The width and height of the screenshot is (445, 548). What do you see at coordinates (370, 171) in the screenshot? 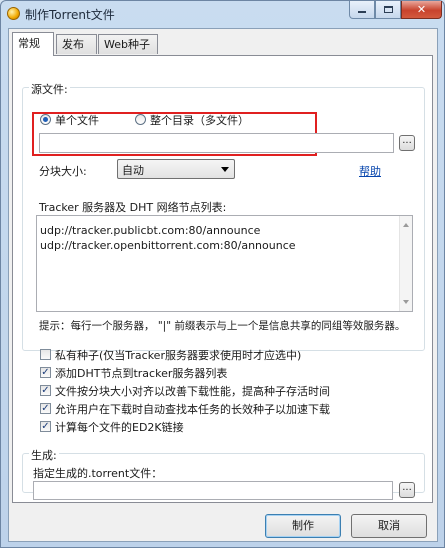
I see `help-link: 帮助` at bounding box center [370, 171].